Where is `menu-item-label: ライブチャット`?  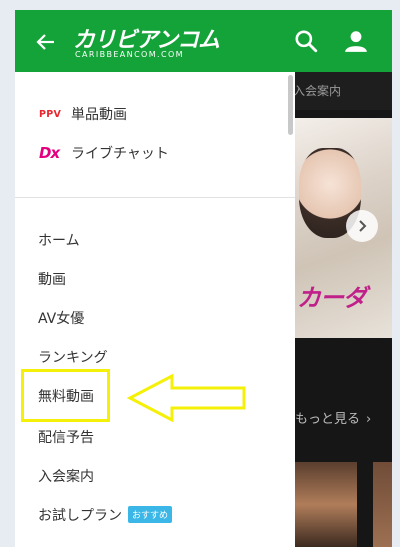 menu-item-label: ライブチャット is located at coordinates (120, 154).